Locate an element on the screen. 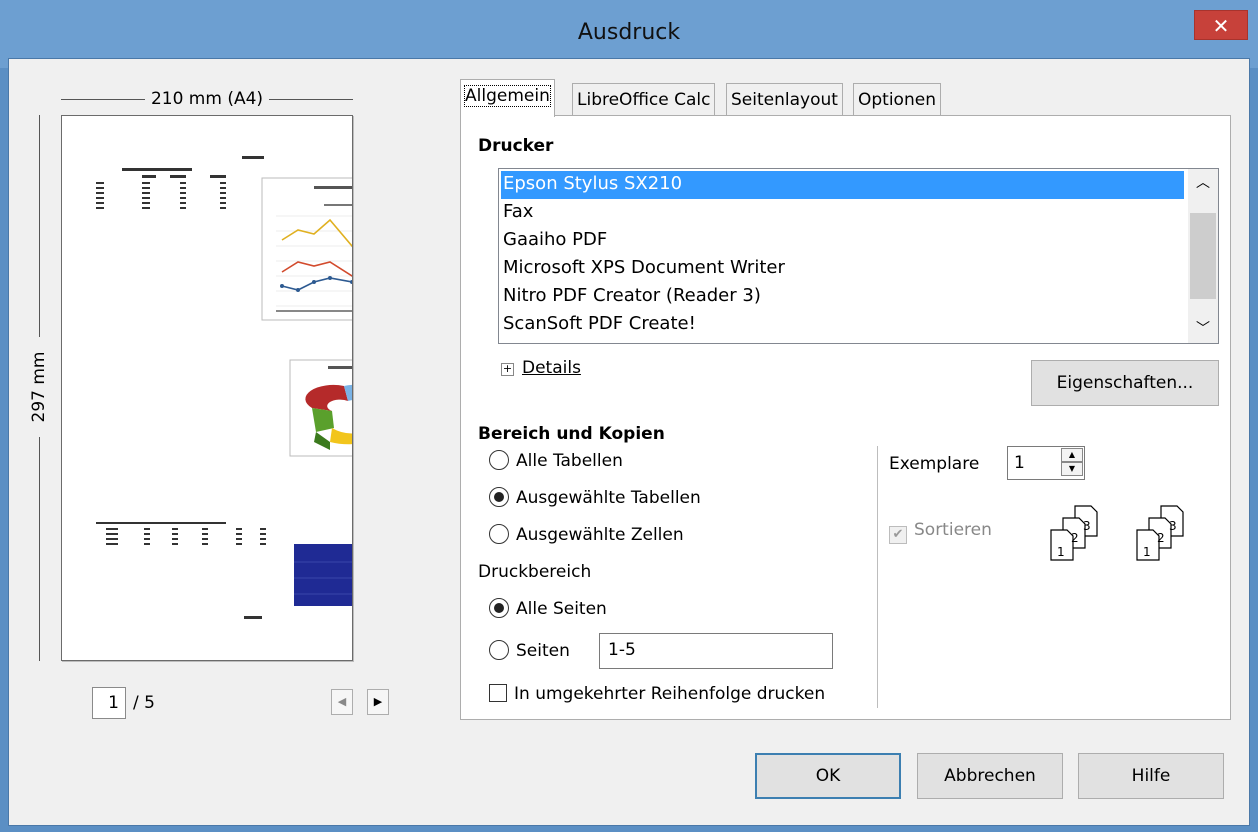  tab-libreoffice-calc: LibreOffice Calc is located at coordinates (644, 100).